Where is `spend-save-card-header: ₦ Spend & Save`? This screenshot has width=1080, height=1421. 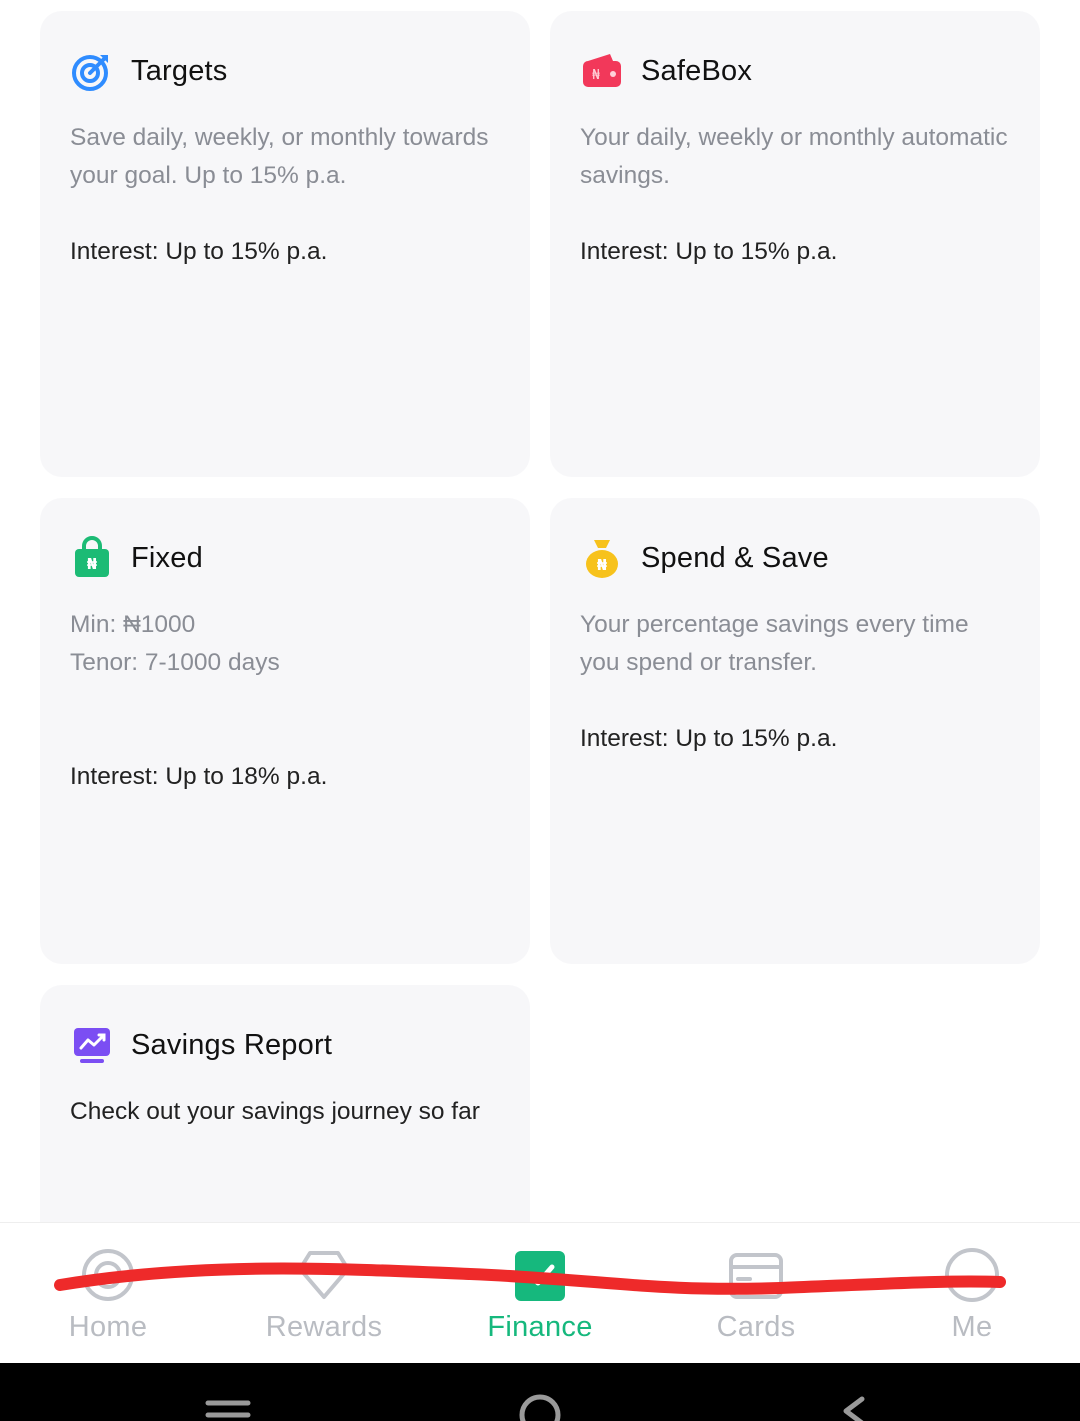
spend-save-card-header: ₦ Spend & Save is located at coordinates (704, 558).